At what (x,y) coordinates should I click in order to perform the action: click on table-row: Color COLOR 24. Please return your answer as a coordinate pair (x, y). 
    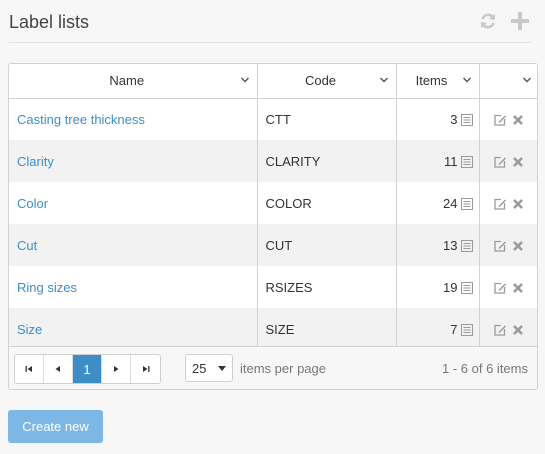
    Looking at the image, I should click on (273, 203).